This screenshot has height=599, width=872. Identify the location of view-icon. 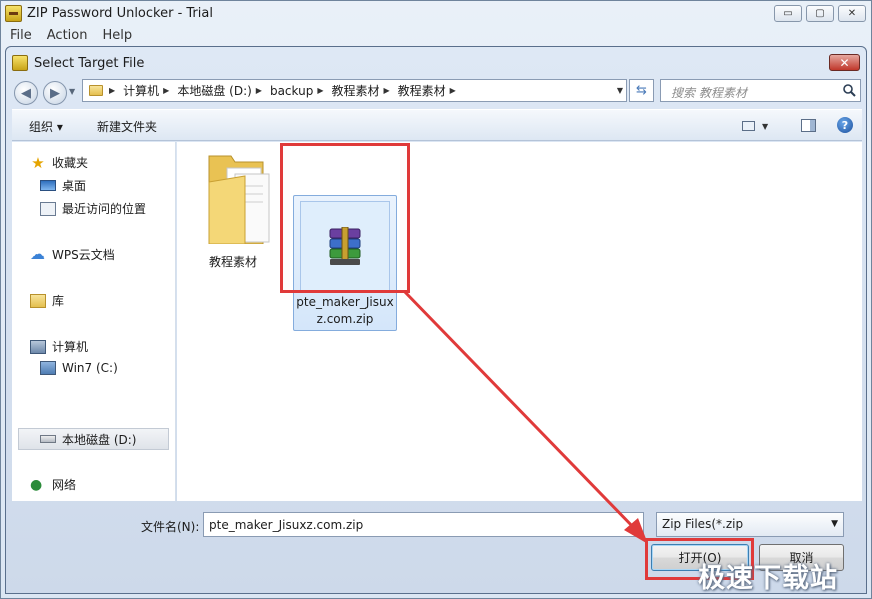
(748, 126).